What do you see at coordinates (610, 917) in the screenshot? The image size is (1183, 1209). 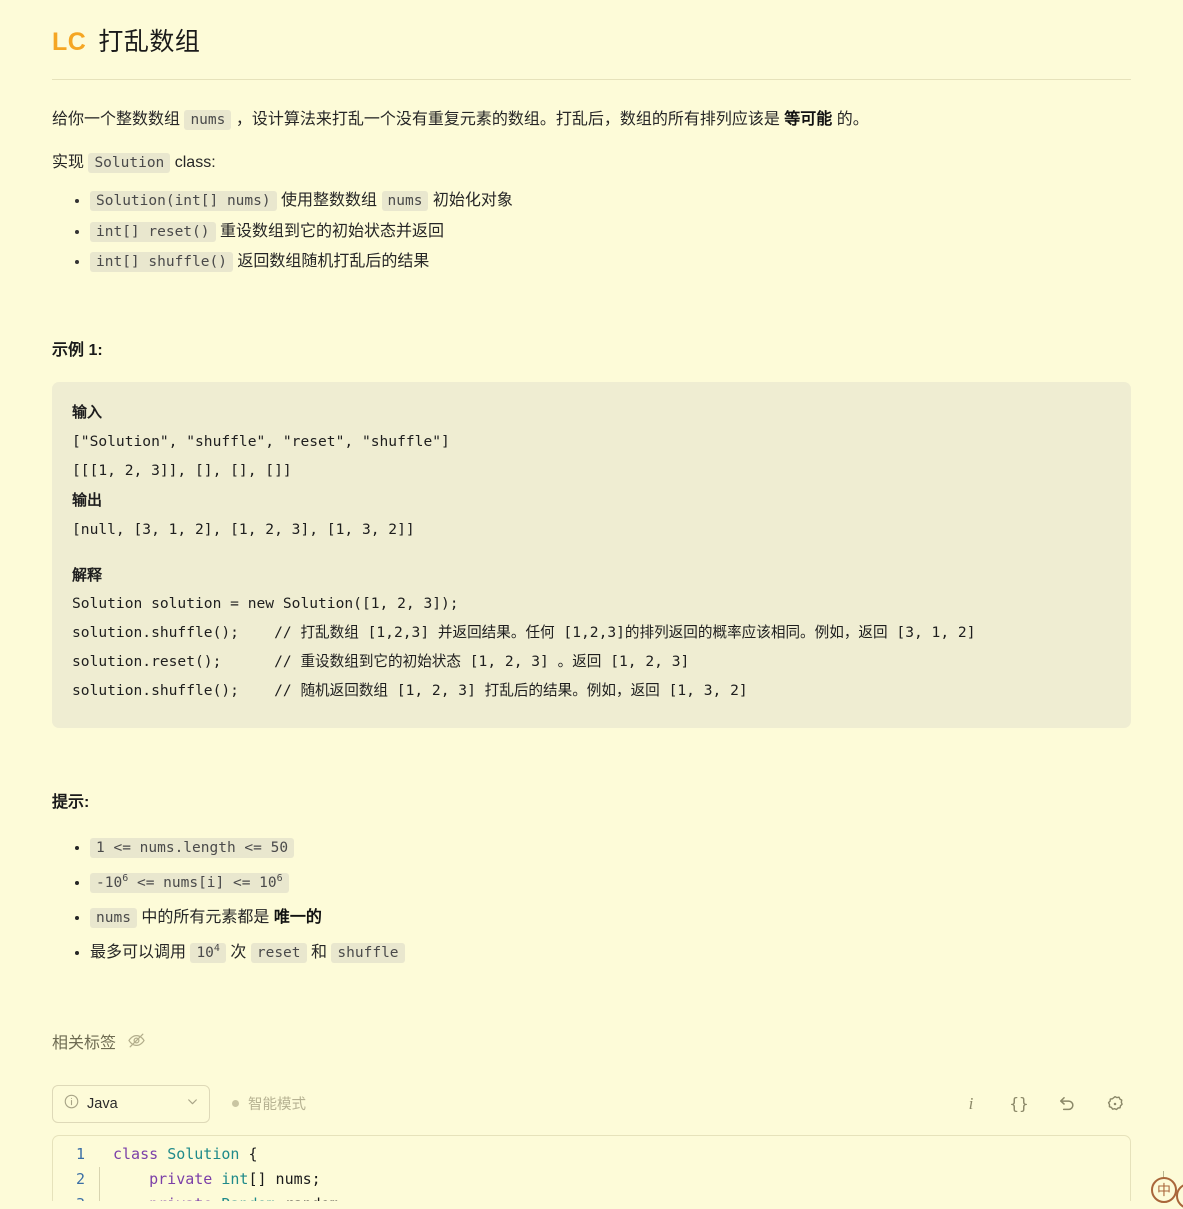 I see `list-item: nums 中的所有元素都是 唯一的` at bounding box center [610, 917].